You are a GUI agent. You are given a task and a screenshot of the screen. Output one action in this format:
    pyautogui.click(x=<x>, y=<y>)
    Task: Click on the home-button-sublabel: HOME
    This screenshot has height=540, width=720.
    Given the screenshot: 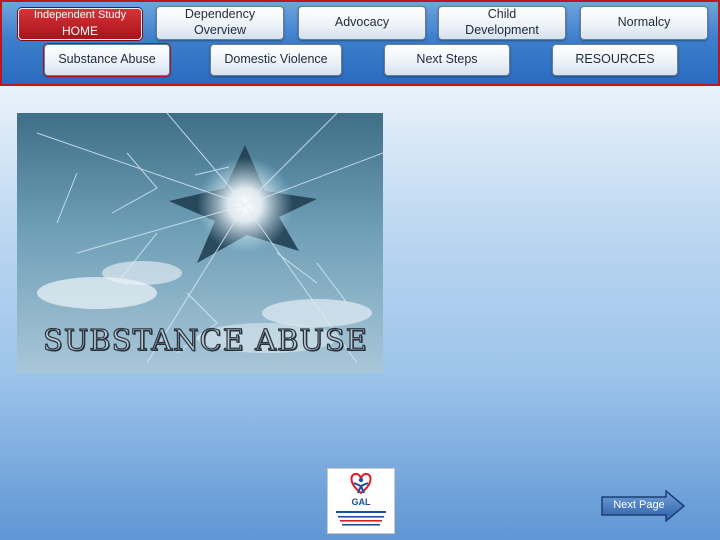 What is the action you would take?
    pyautogui.click(x=80, y=31)
    